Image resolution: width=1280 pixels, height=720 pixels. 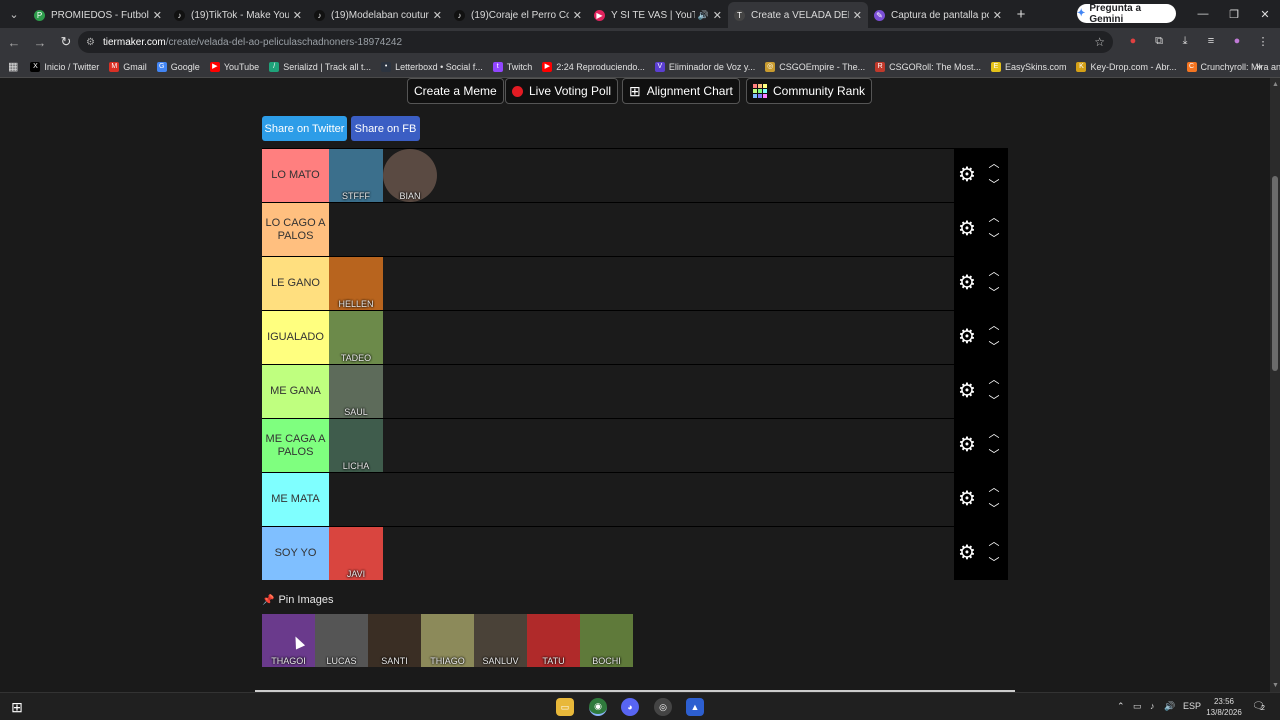 I want to click on scrollbar-thumb, so click(x=1275, y=273).